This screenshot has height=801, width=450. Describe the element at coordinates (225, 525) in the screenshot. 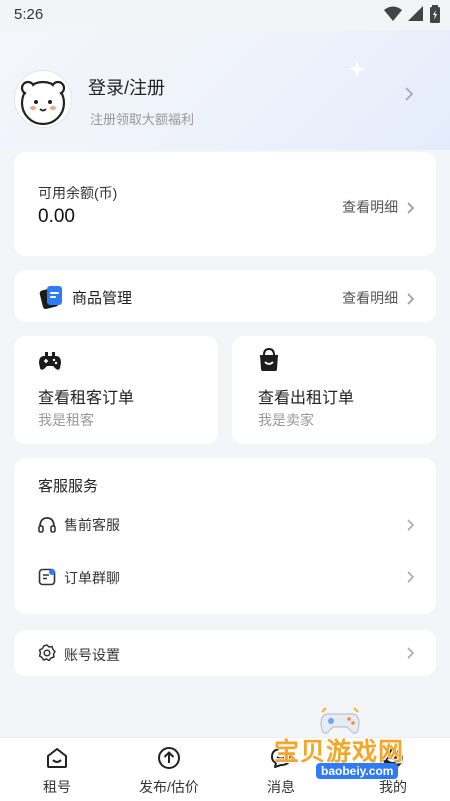

I see `presale-service-row: 售前客服` at that location.